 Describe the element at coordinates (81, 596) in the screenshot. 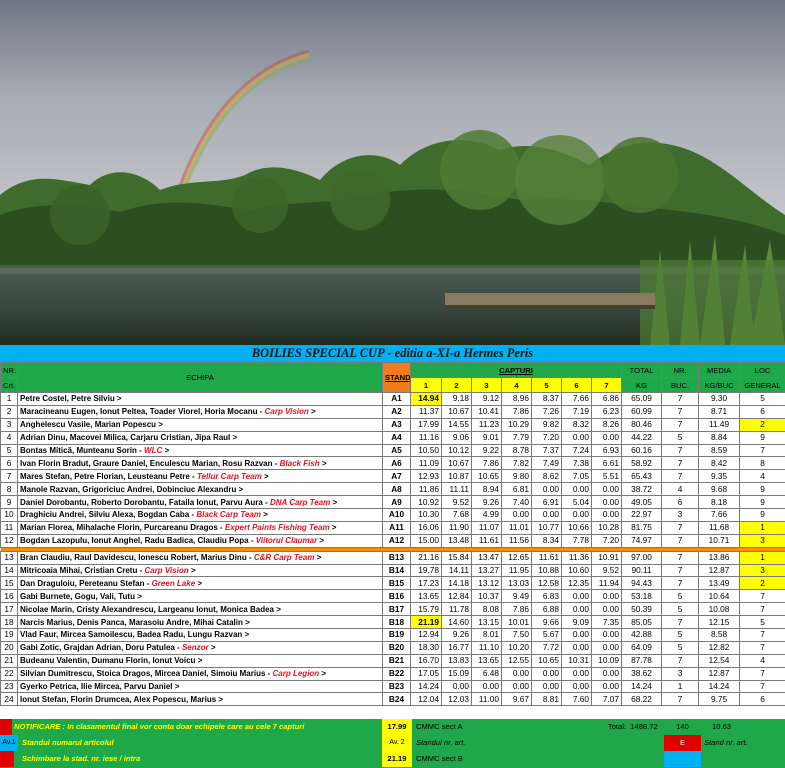

I see `team-members: Gabi Burnete, Gogu, Vali, Tutu >` at that location.